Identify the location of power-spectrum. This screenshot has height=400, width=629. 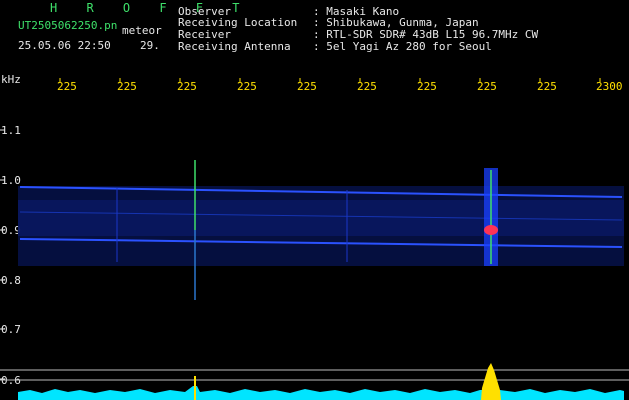
(321, 393).